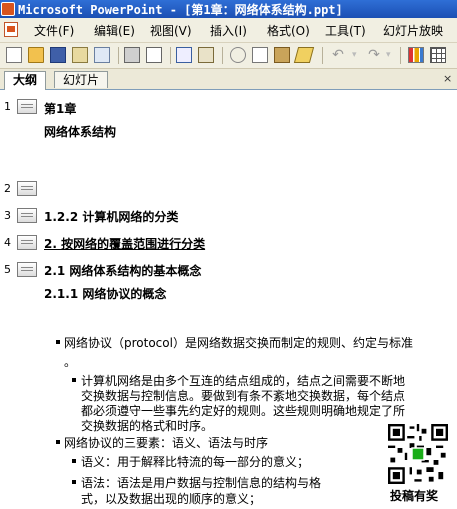  What do you see at coordinates (201, 482) in the screenshot?
I see `body-text-line: 语法：语法是用户数据与控制信息的结构与格` at bounding box center [201, 482].